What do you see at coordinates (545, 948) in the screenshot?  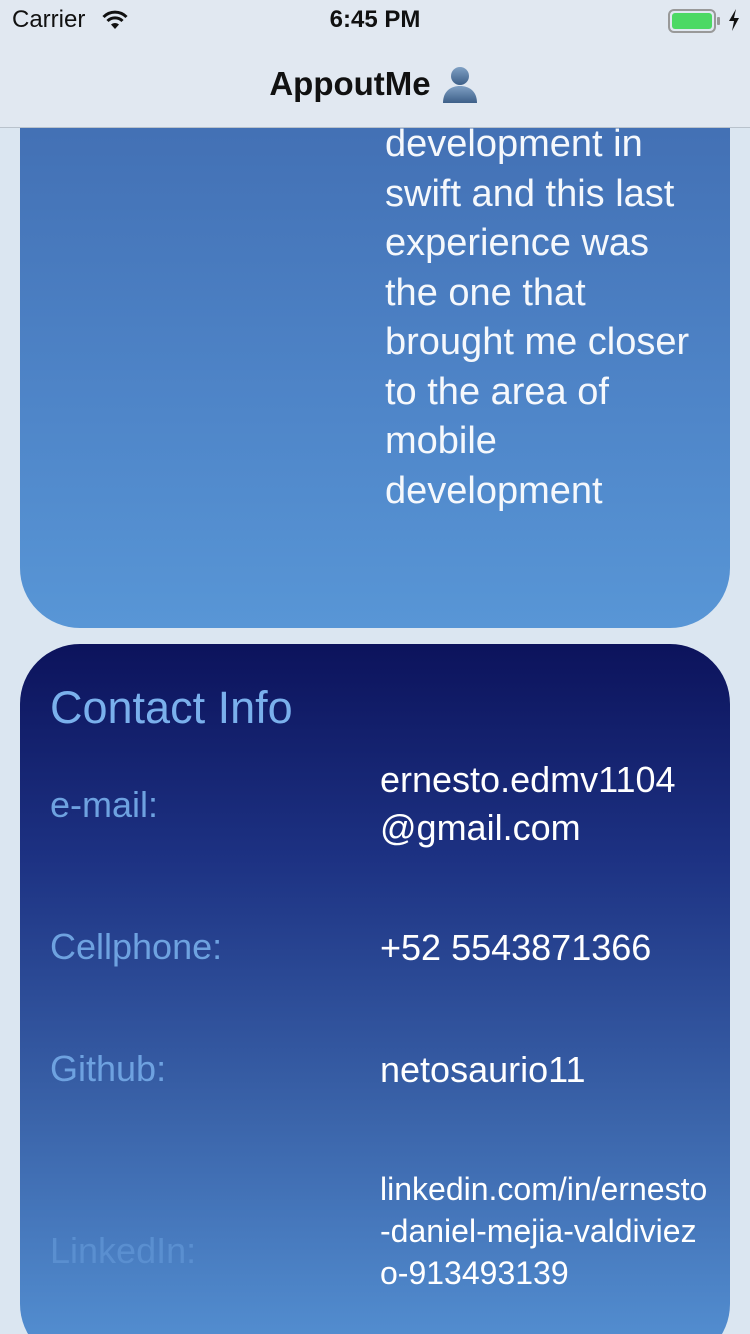 I see `cellphone-value: +52 5543871366` at bounding box center [545, 948].